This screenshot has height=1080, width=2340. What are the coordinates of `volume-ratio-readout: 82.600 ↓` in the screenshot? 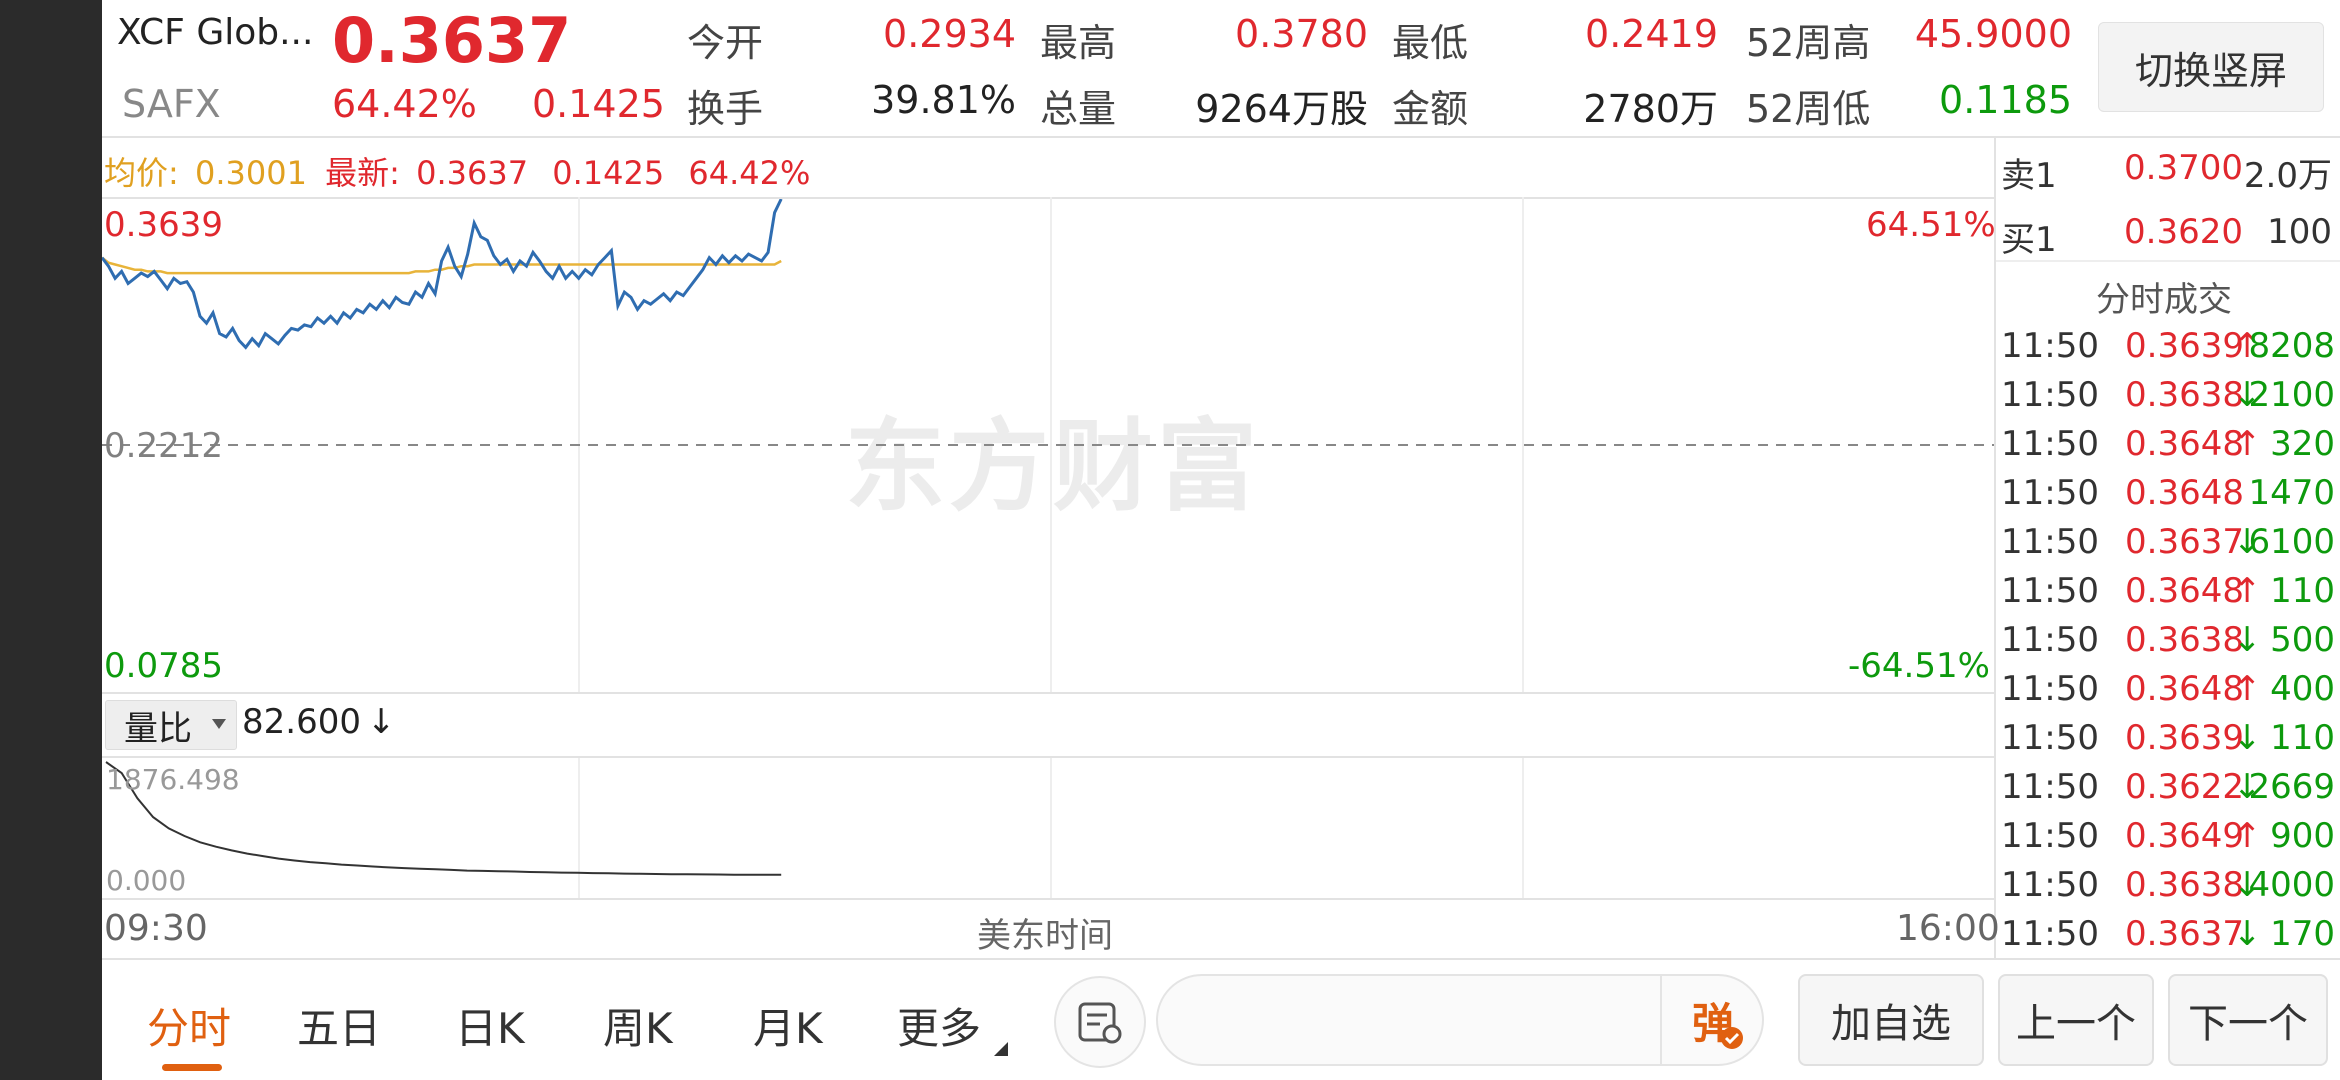 It's located at (318, 722).